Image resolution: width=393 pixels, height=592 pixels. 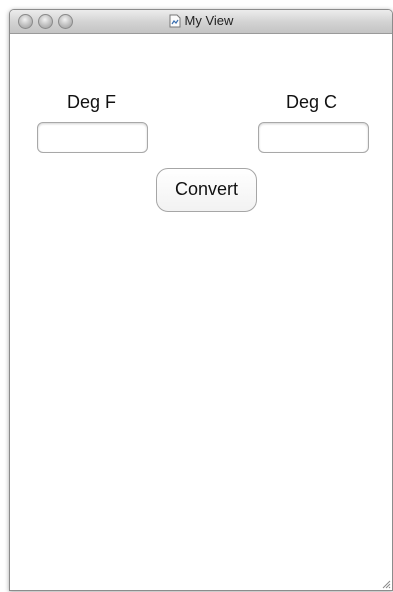 I want to click on convert-button: Convert, so click(x=206, y=190).